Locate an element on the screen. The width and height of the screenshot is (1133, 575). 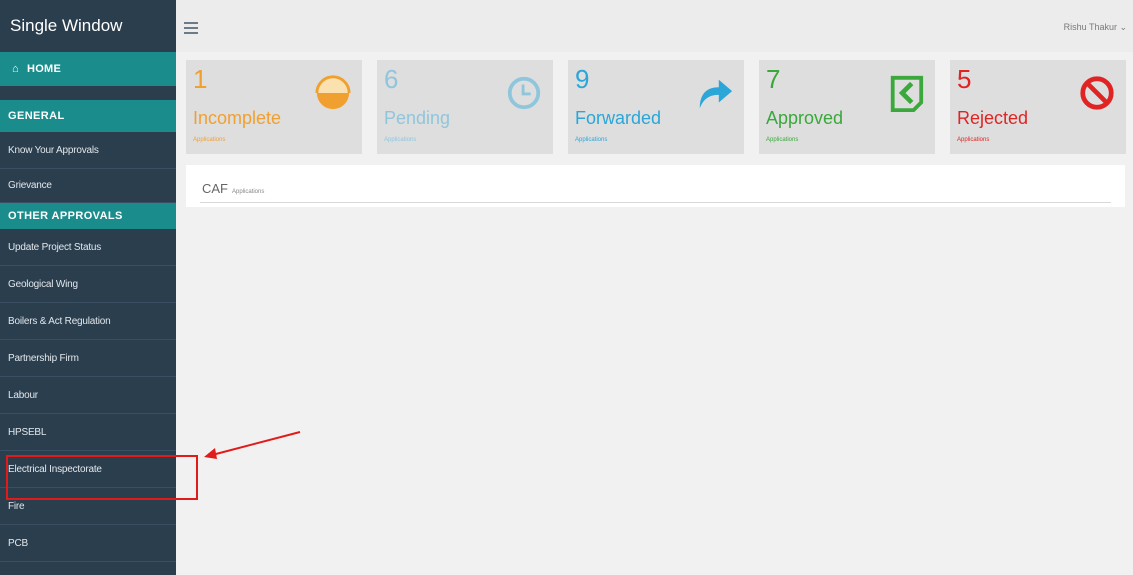
caf-panel: CAF Applications is located at coordinates (655, 186).